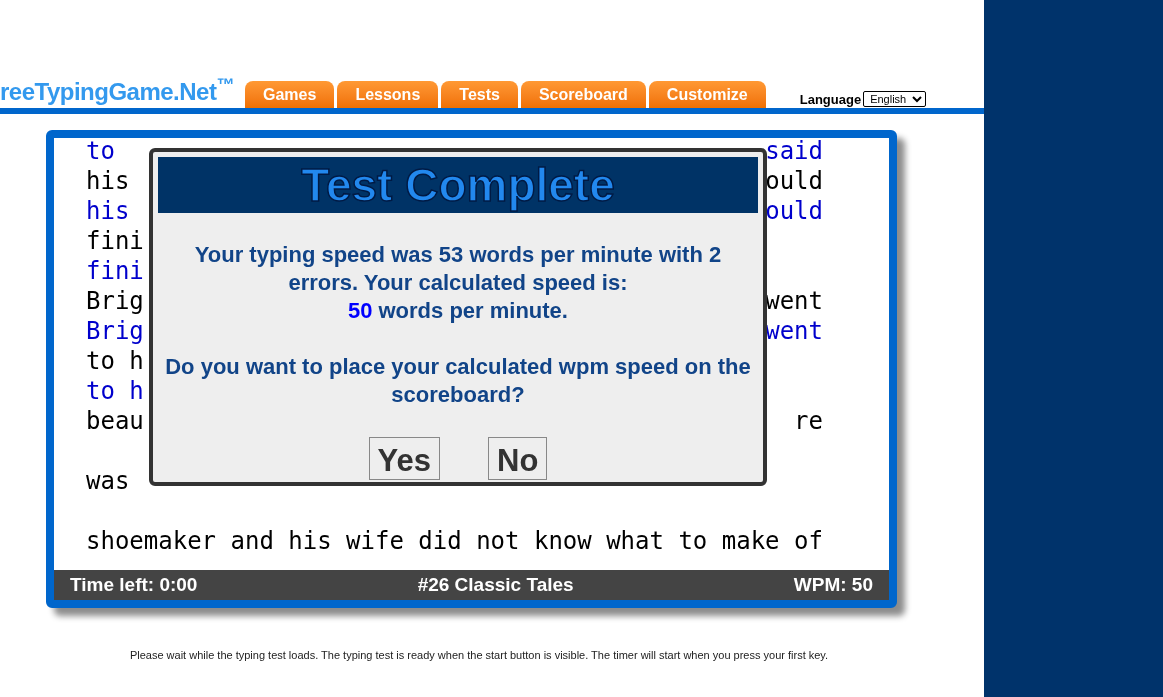 This screenshot has width=1163, height=697. What do you see at coordinates (290, 94) in the screenshot?
I see `nav-tab: Games` at bounding box center [290, 94].